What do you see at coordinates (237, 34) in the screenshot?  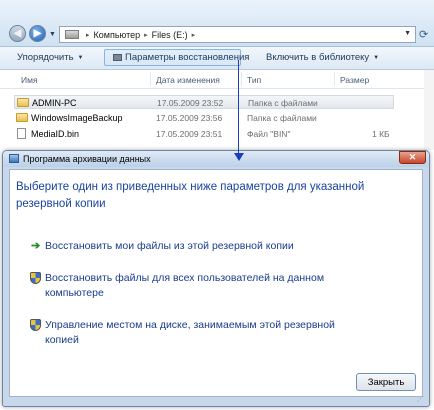 I see `address-bar: ▸ Компьютер ▸ Files (E:) ▸ ▼` at bounding box center [237, 34].